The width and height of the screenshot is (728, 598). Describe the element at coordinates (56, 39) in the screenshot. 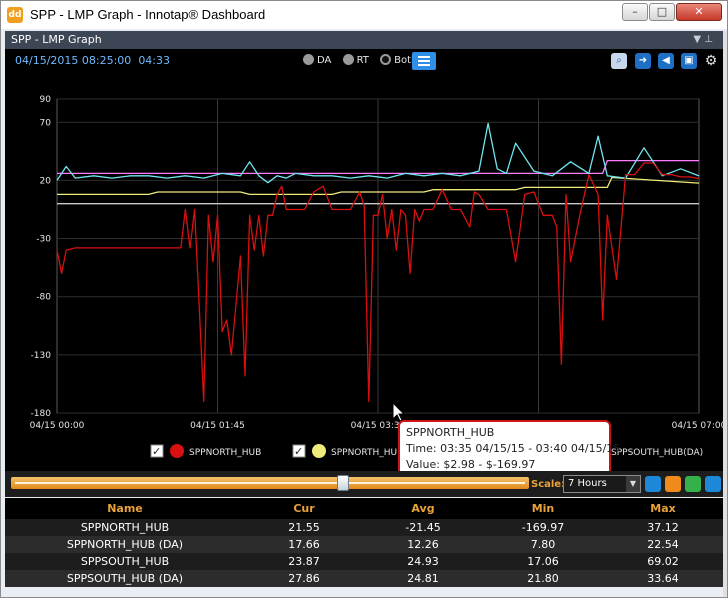

I see `panel-title: SPP - LMP Graph` at that location.